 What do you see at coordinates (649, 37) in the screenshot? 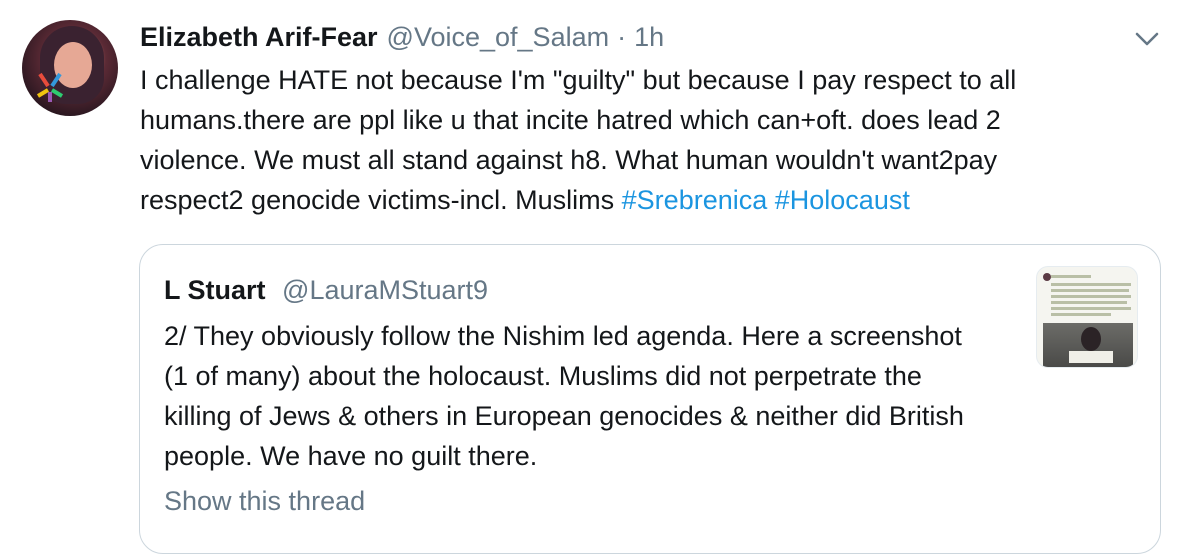
I see `tweet-timestamp: 1h` at bounding box center [649, 37].